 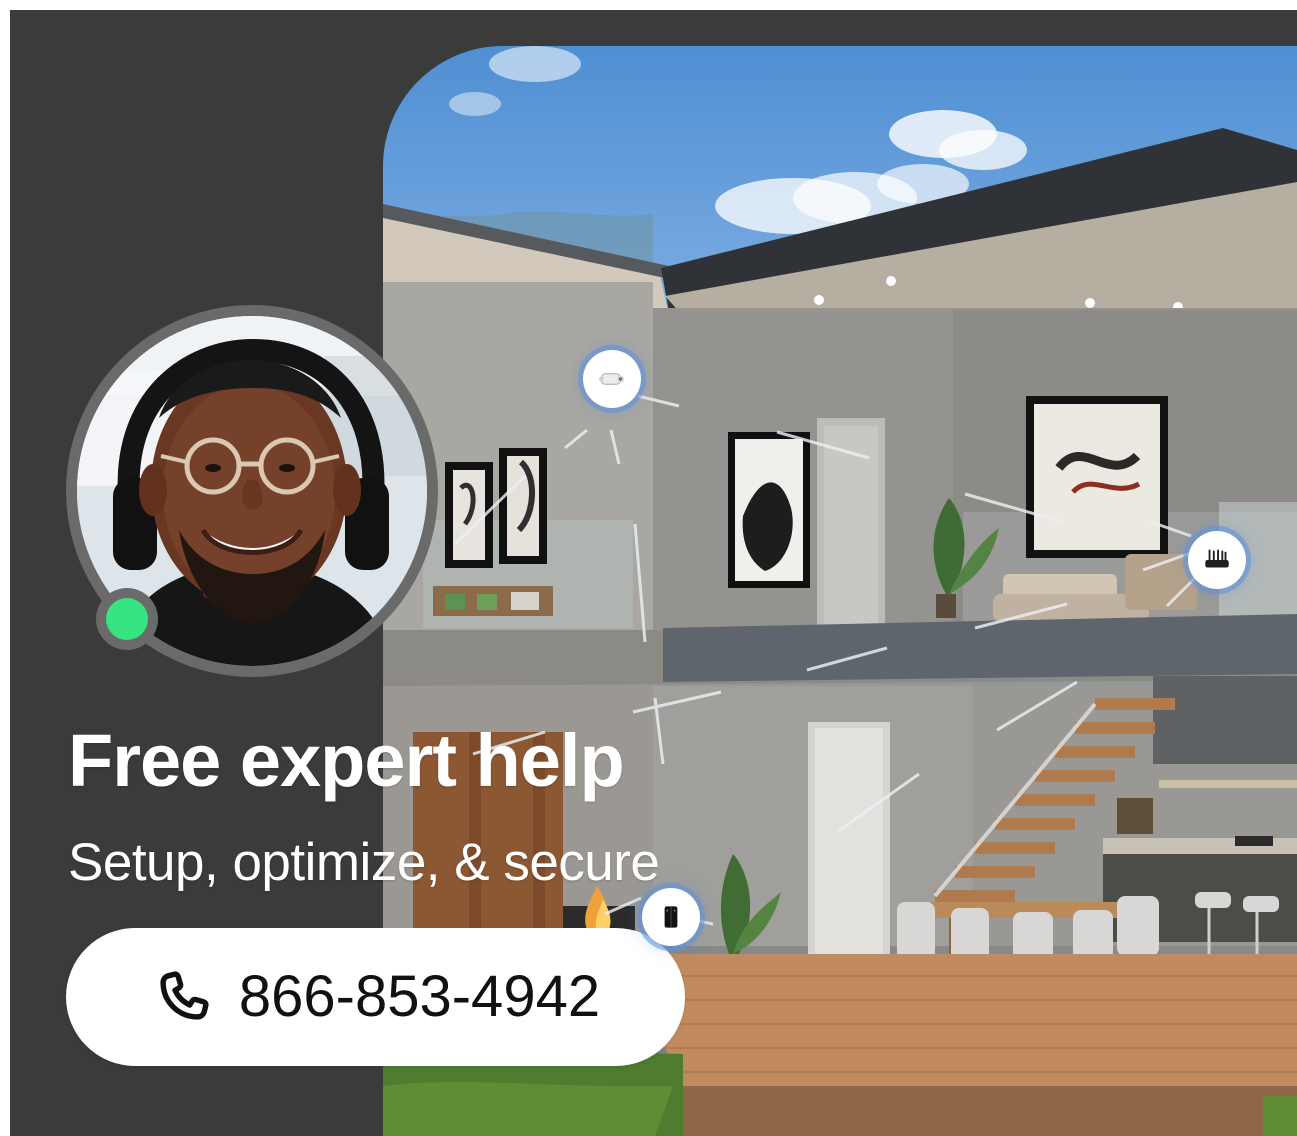 I want to click on phone-number: 866-853-4942, so click(x=419, y=996).